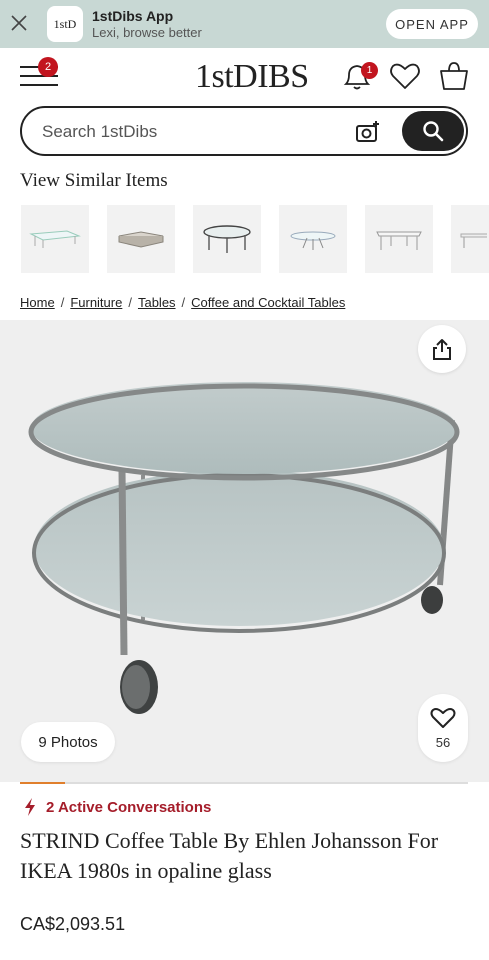 This screenshot has width=489, height=960. Describe the element at coordinates (30, 807) in the screenshot. I see `lightning-icon` at that location.